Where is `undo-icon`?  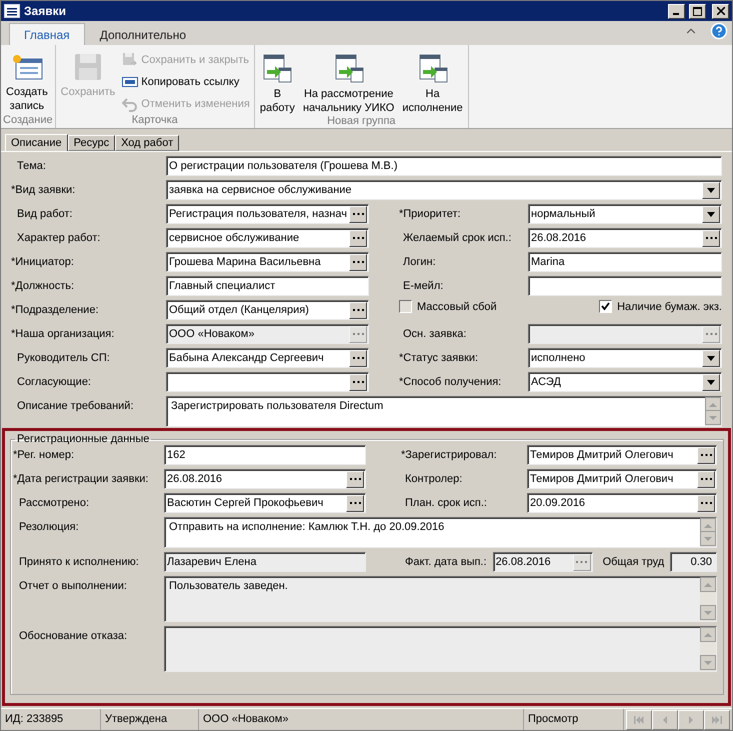
undo-icon is located at coordinates (130, 104).